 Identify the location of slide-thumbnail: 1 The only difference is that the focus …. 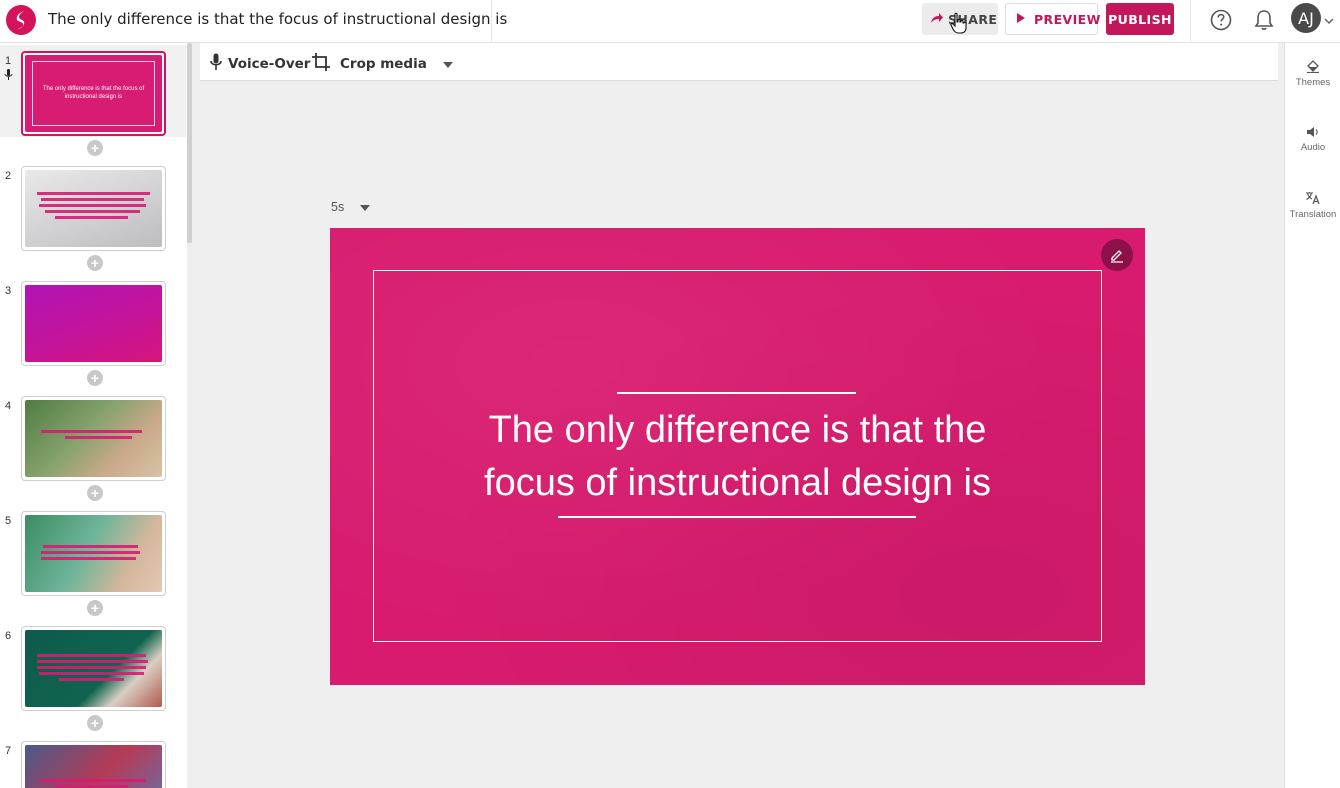
(93, 91).